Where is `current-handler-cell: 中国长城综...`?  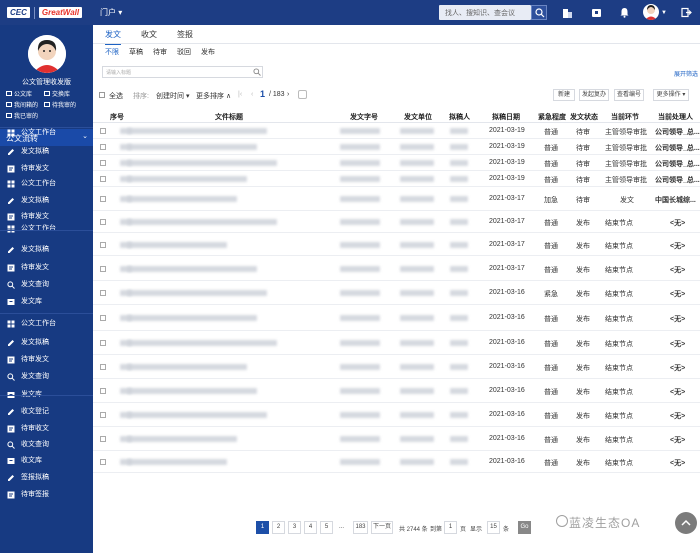
current-handler-cell: 中国长城综... is located at coordinates (675, 200).